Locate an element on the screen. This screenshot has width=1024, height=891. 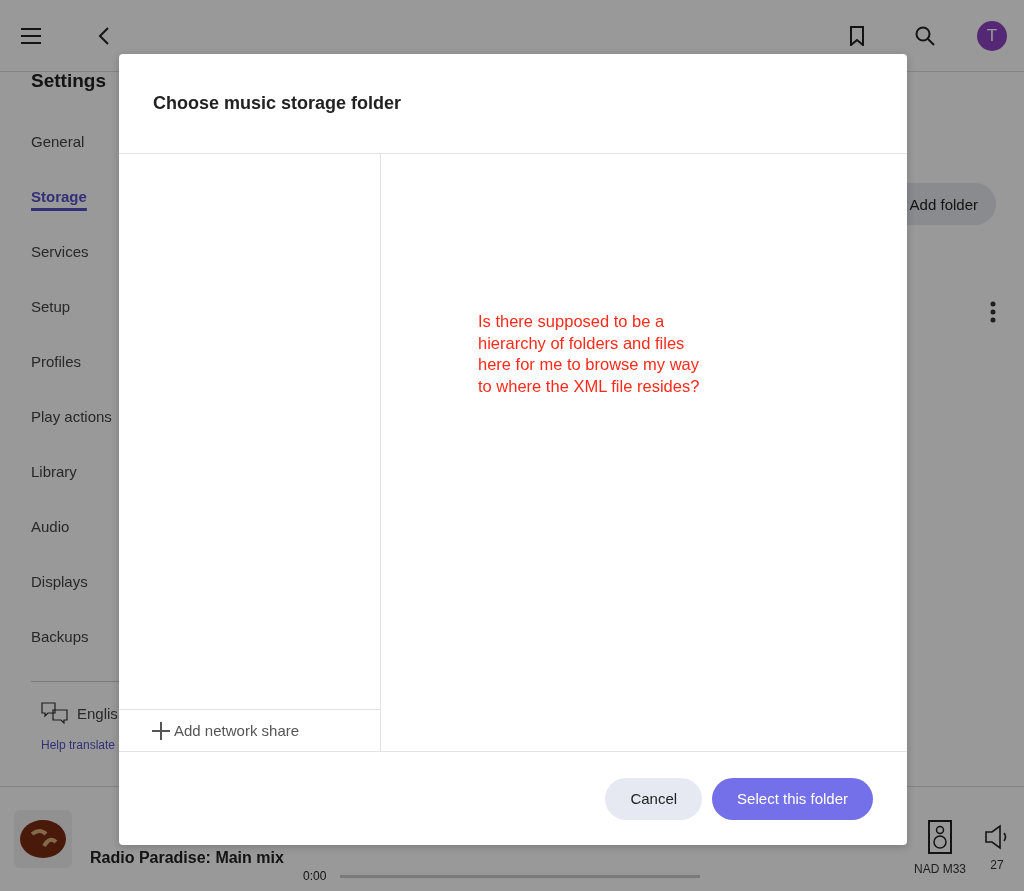
help-translate-link: Help translate is located at coordinates (78, 745).